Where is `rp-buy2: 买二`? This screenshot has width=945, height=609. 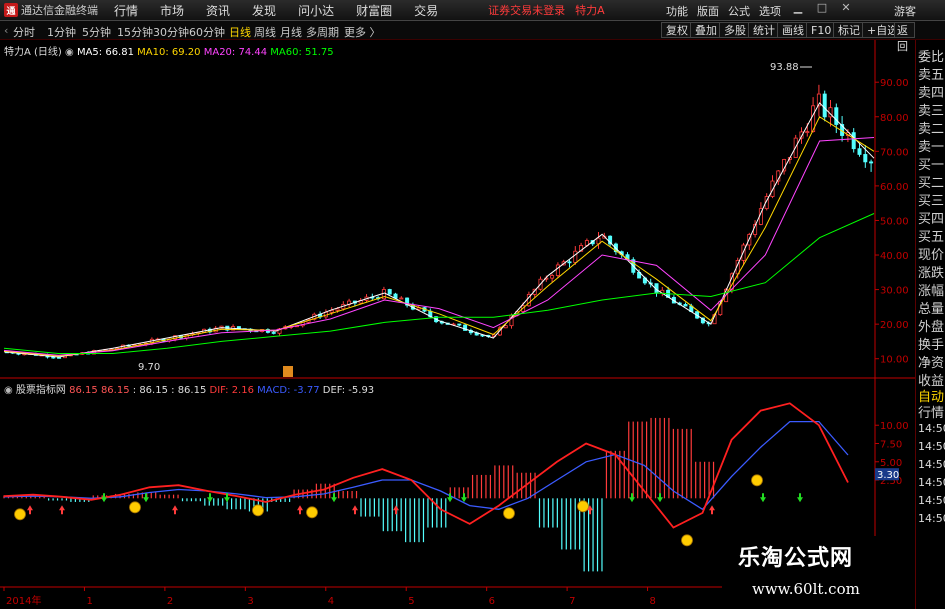
rp-buy2: 买二 is located at coordinates (931, 181).